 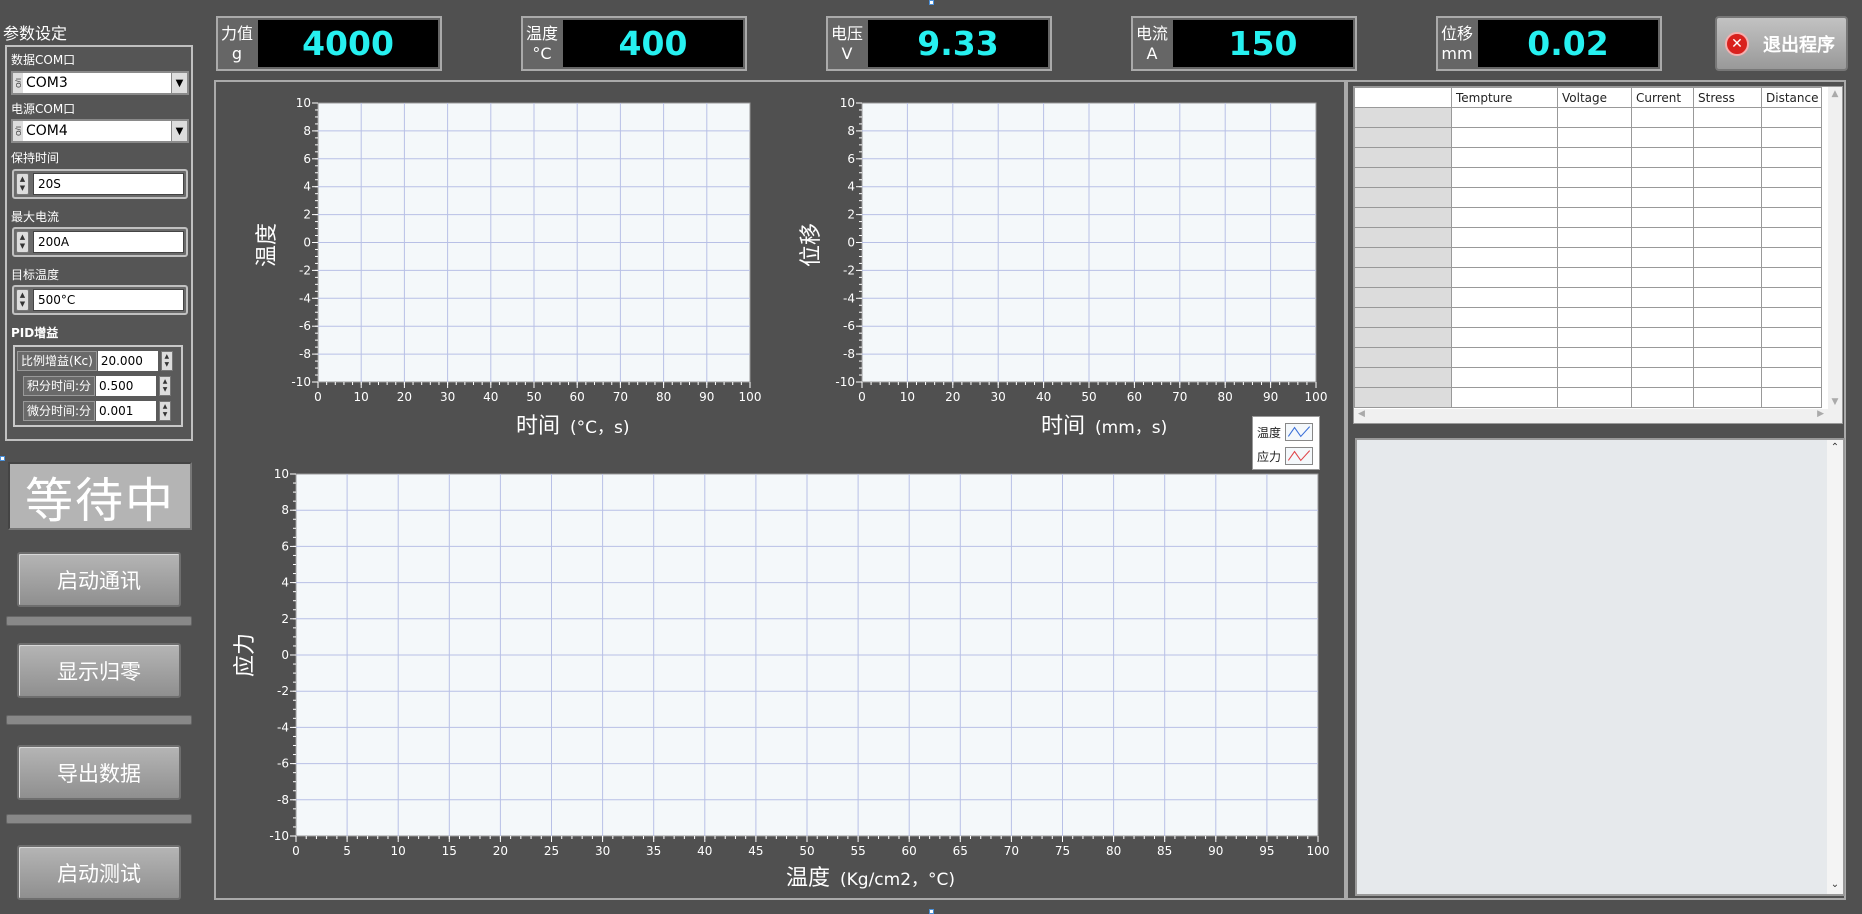 I want to click on log-textarea: ⌃ ⌄, so click(x=1600, y=667).